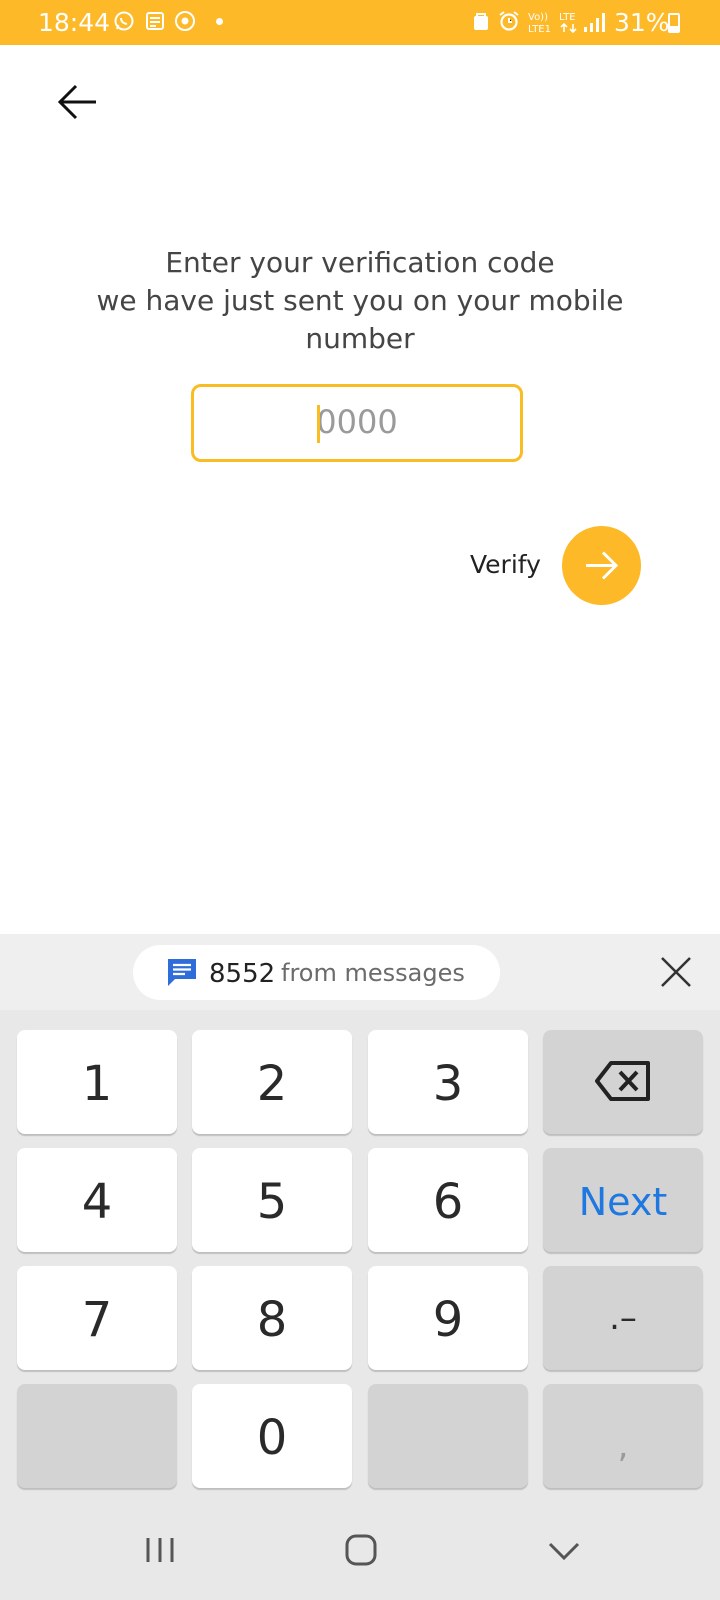 The height and width of the screenshot is (1600, 720). I want to click on key-0: 0, so click(272, 1436).